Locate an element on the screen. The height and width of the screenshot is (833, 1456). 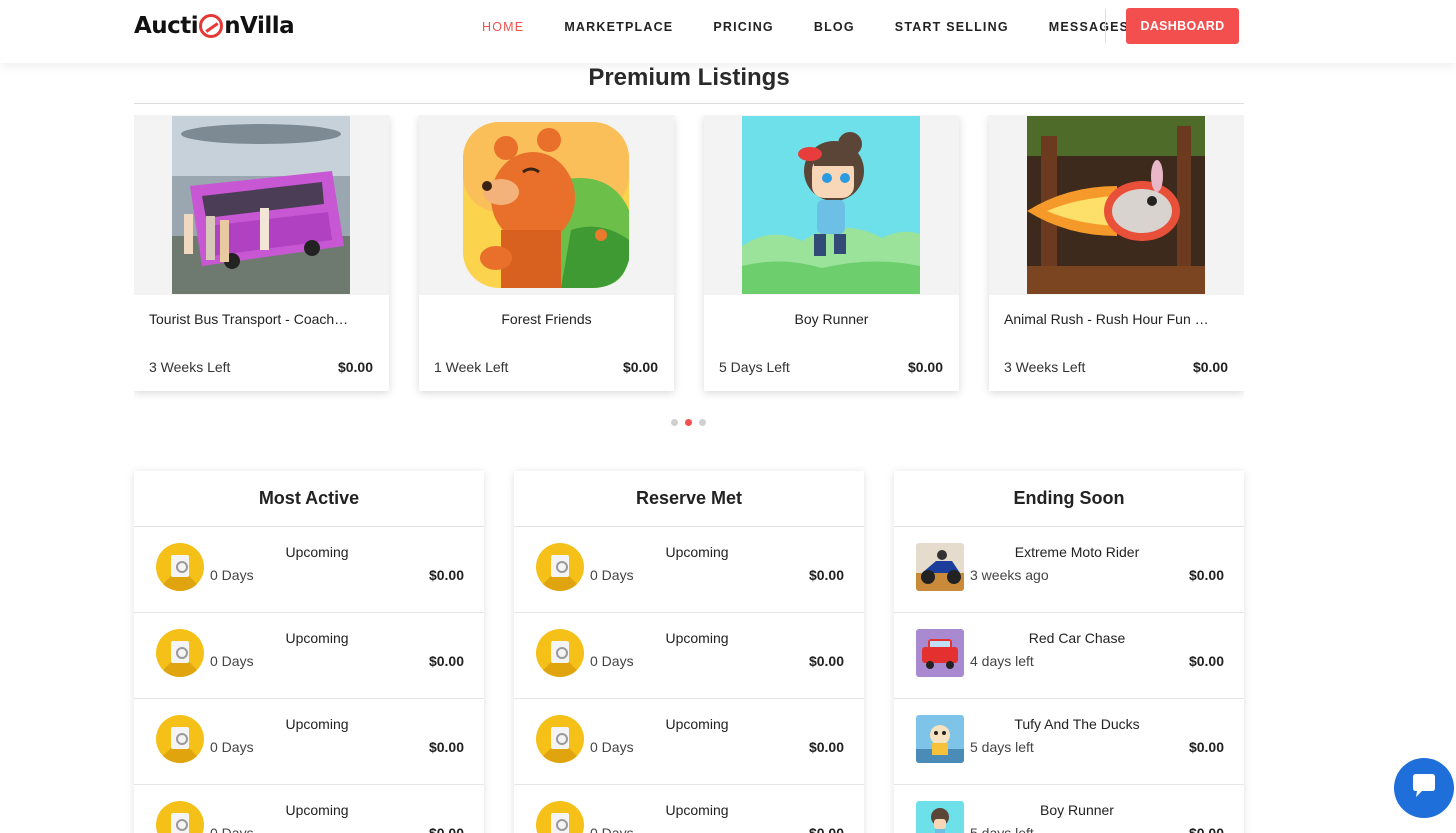
bus-image is located at coordinates (261, 205).